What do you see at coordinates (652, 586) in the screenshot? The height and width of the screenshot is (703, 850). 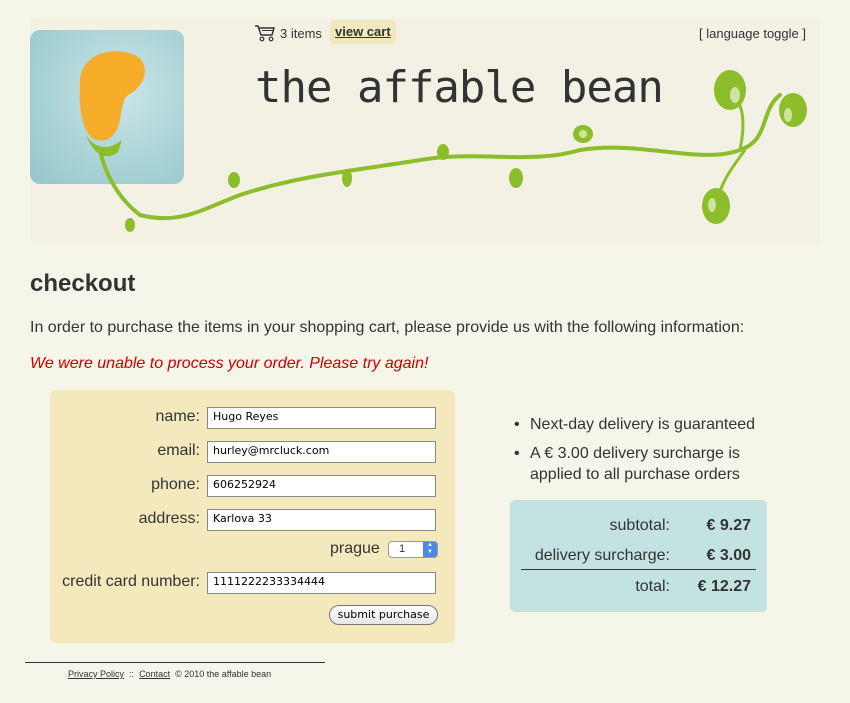 I see `total-label: total:` at bounding box center [652, 586].